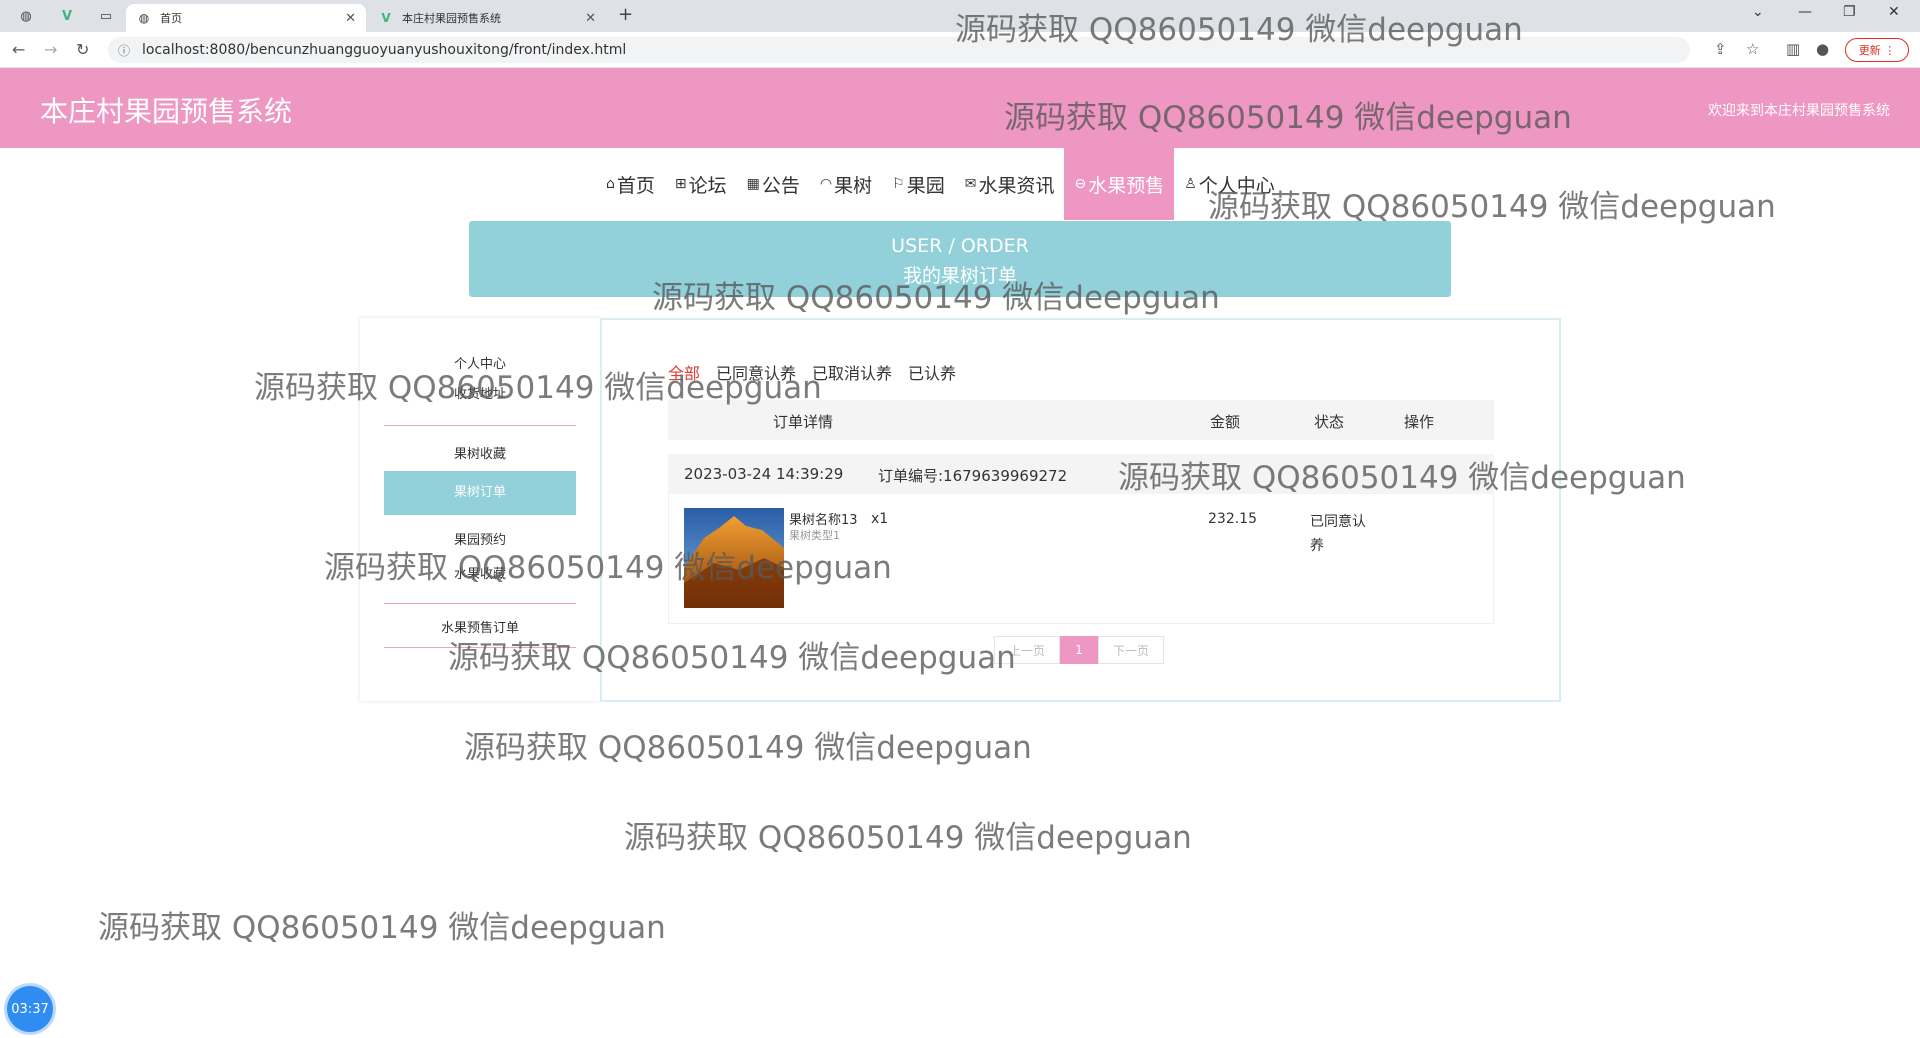  I want to click on tab-home: ◍ 首页 ✕, so click(246, 18).